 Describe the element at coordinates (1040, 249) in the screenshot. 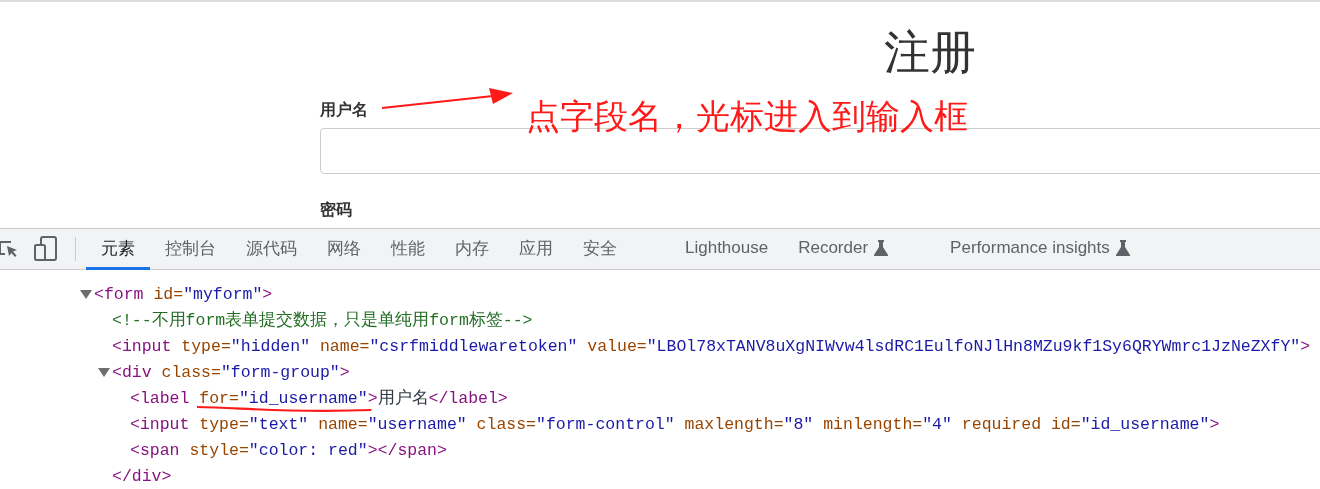

I see `panel-tab: Performance insights` at that location.